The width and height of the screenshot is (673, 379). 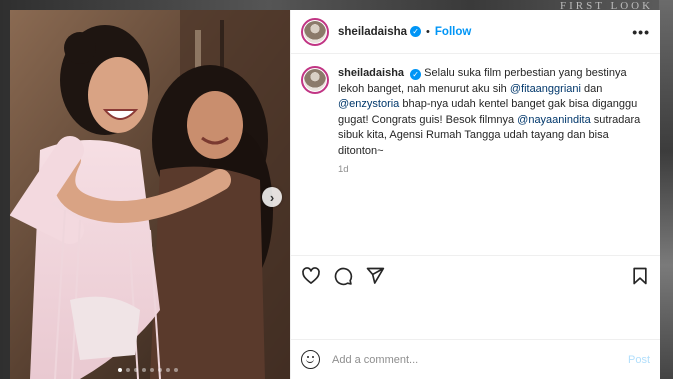 I want to click on follow-button: Follow, so click(x=453, y=32).